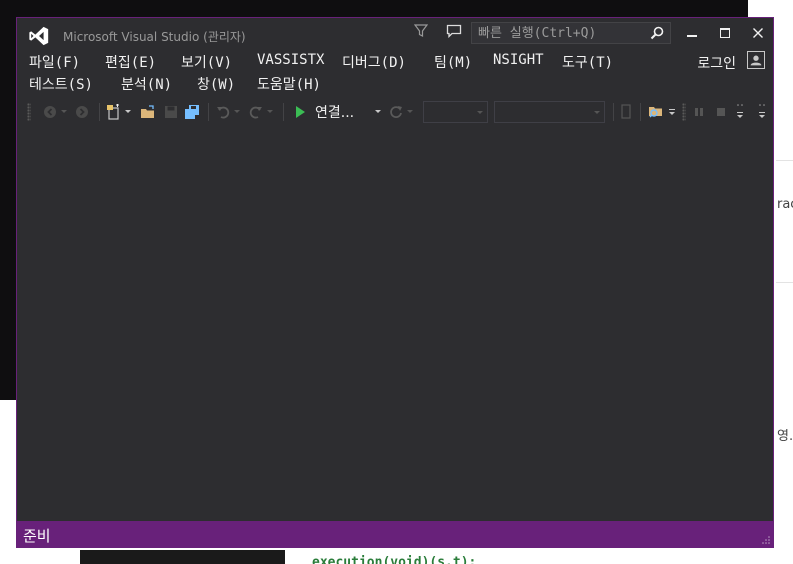 Image resolution: width=793 pixels, height=564 pixels. I want to click on redo-dropdown, so click(270, 112).